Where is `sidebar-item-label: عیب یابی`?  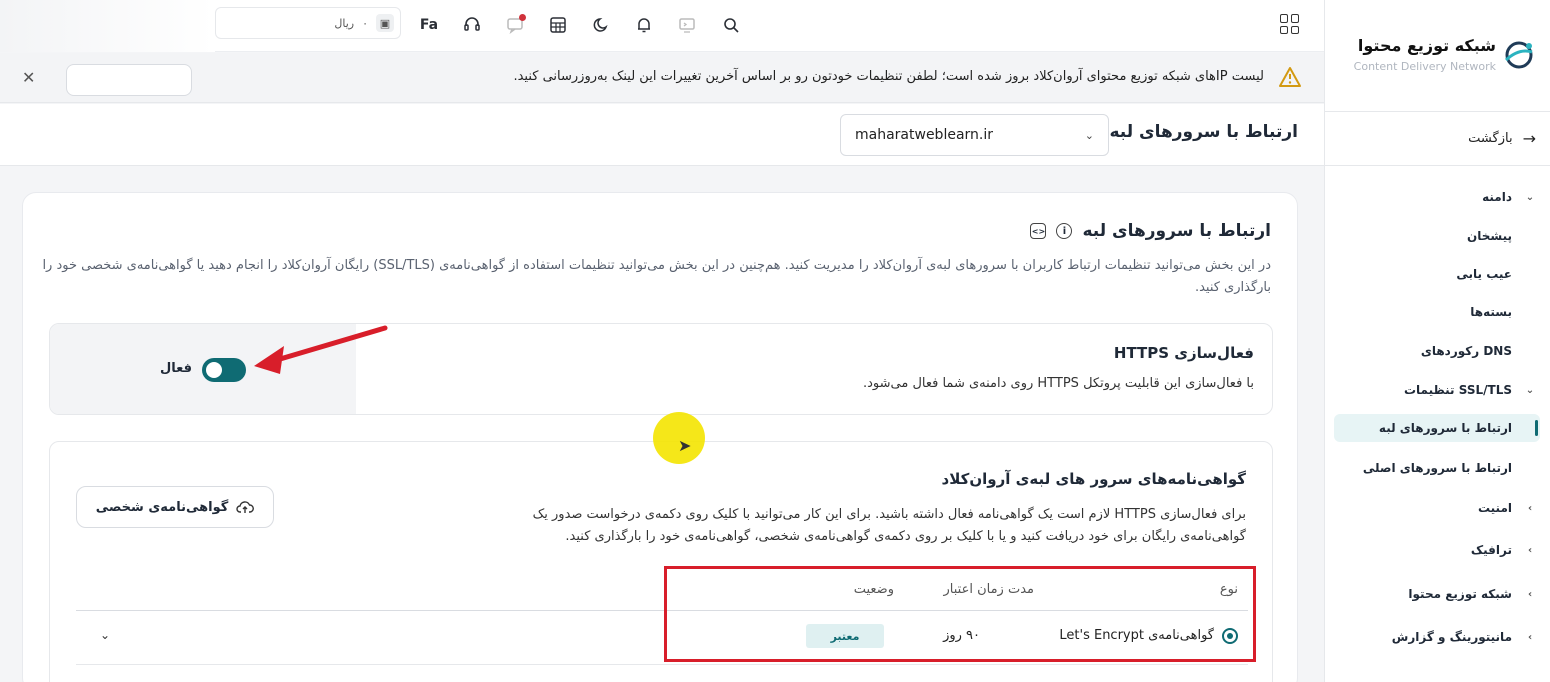 sidebar-item-label: عیب یابی is located at coordinates (1484, 274).